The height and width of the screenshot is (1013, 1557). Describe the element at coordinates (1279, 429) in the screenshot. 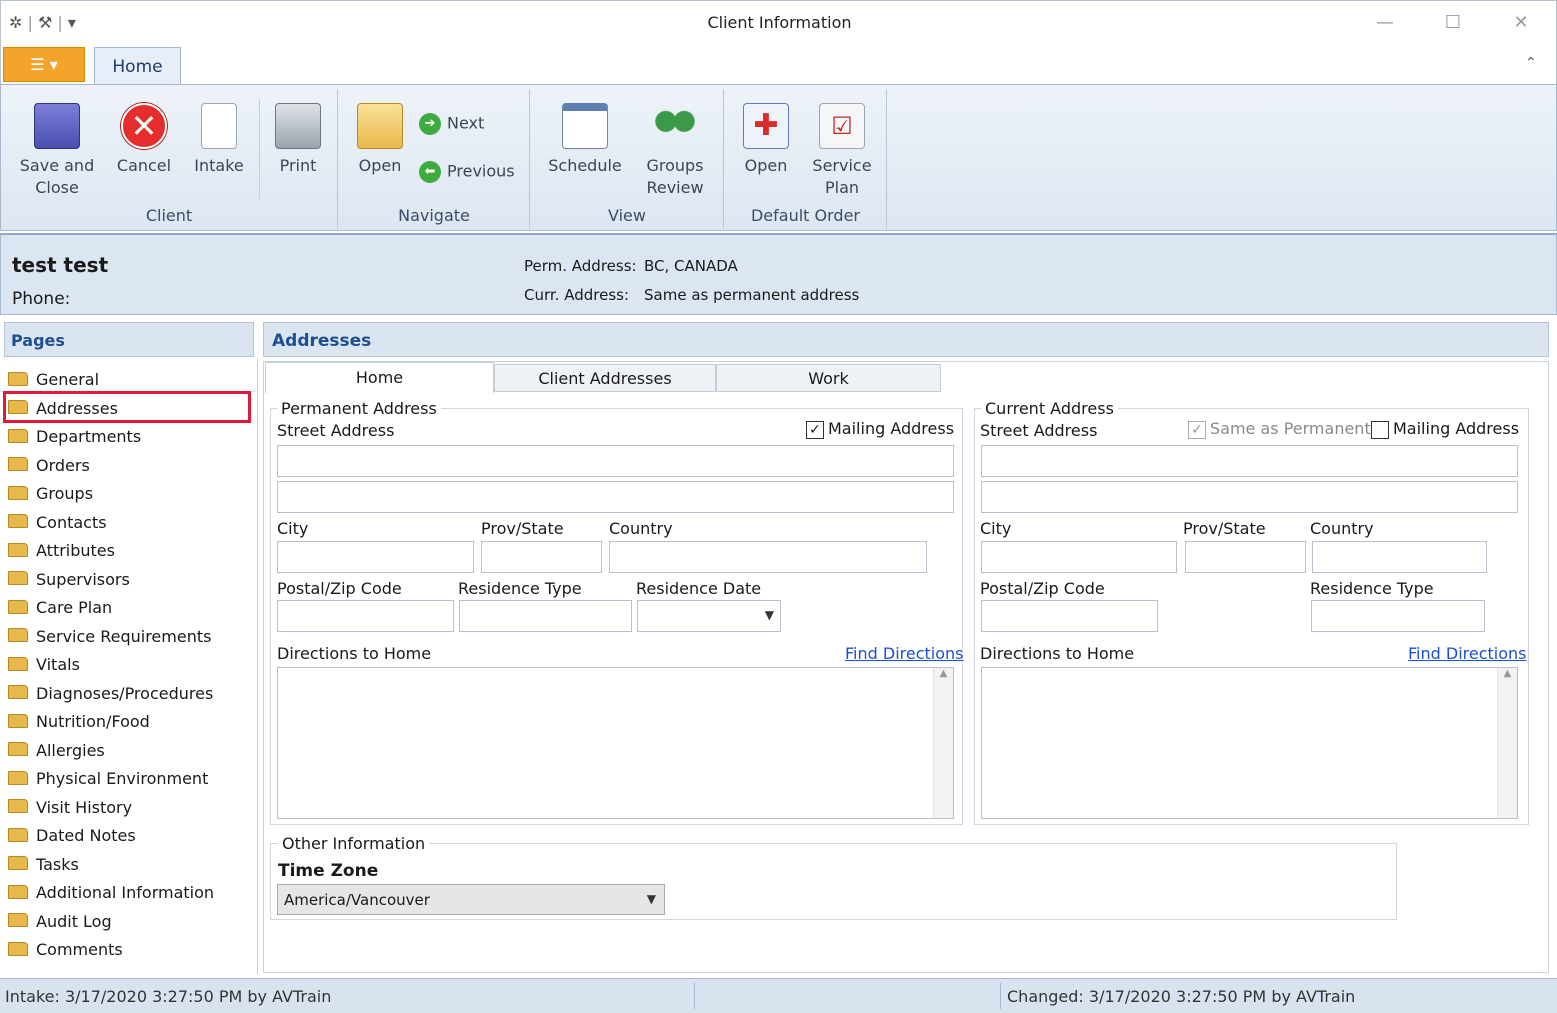

I see `same-as-permanent-checkbox: ✓ Same as Permanent` at that location.